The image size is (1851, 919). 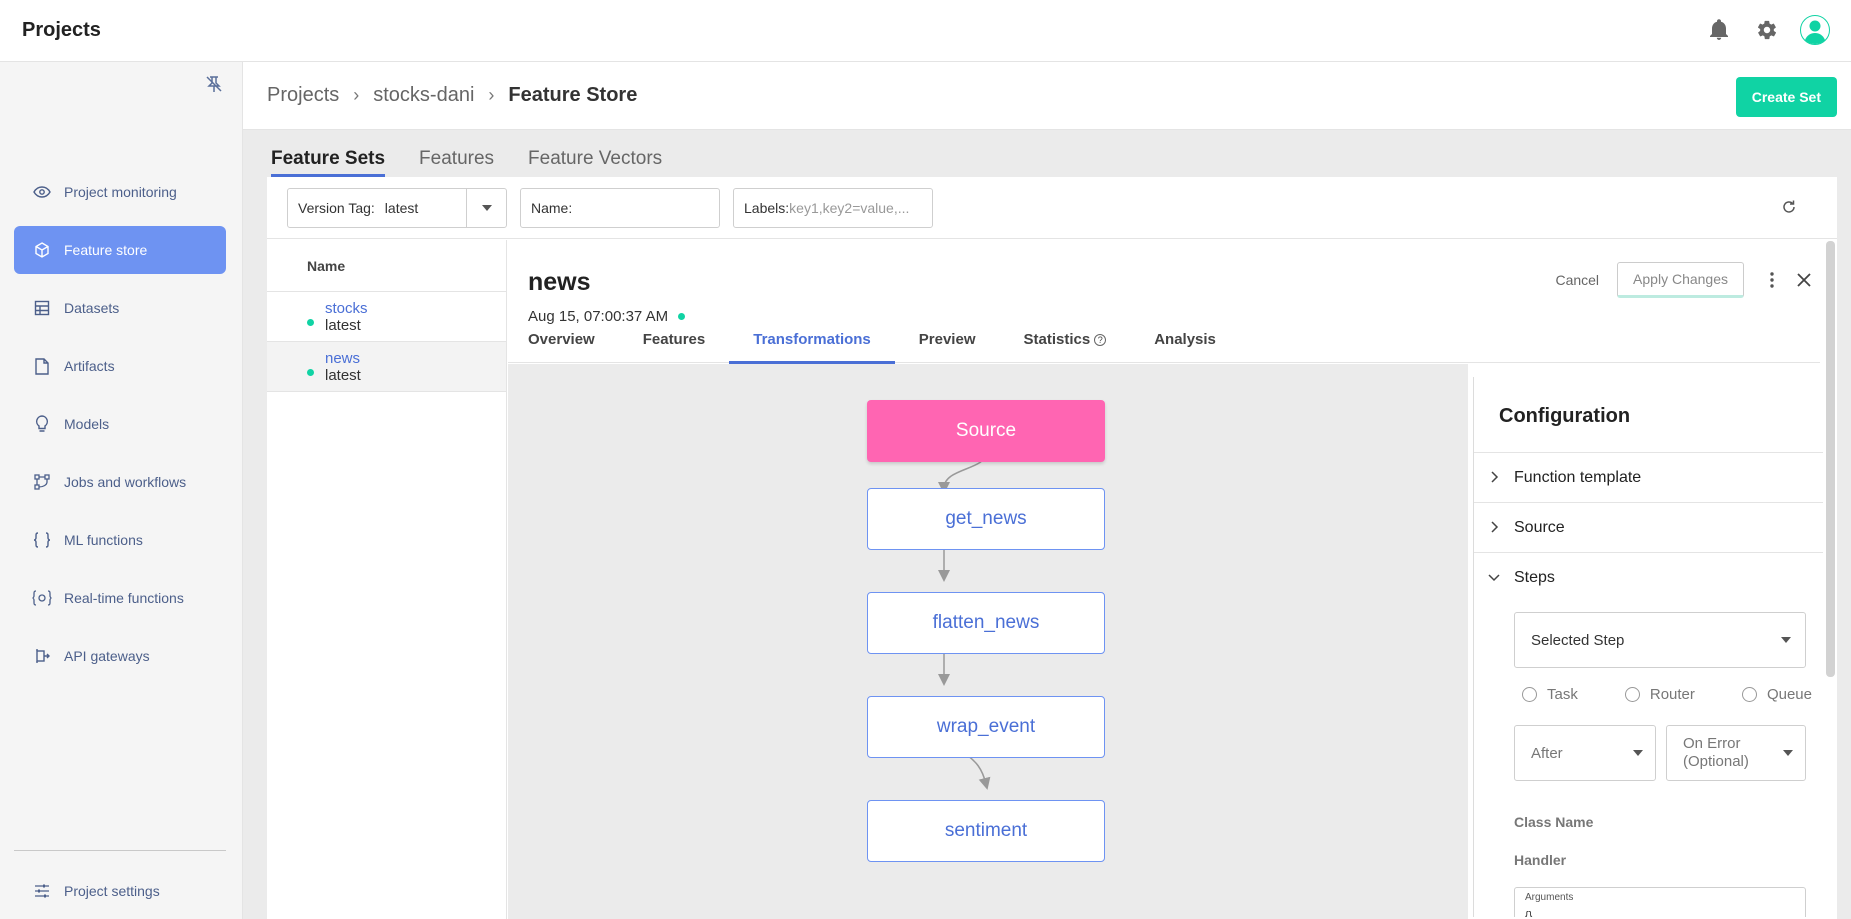 What do you see at coordinates (397, 208) in the screenshot?
I see `version-tag-select: Version Tag: latest` at bounding box center [397, 208].